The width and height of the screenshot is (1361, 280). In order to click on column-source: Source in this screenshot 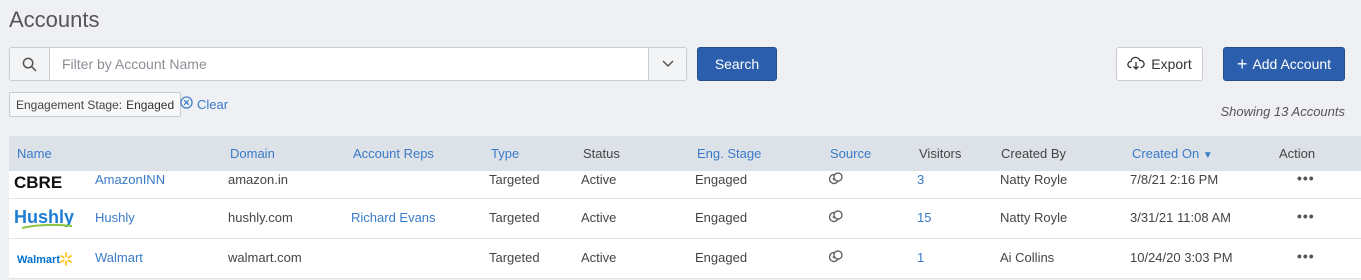, I will do `click(850, 153)`.